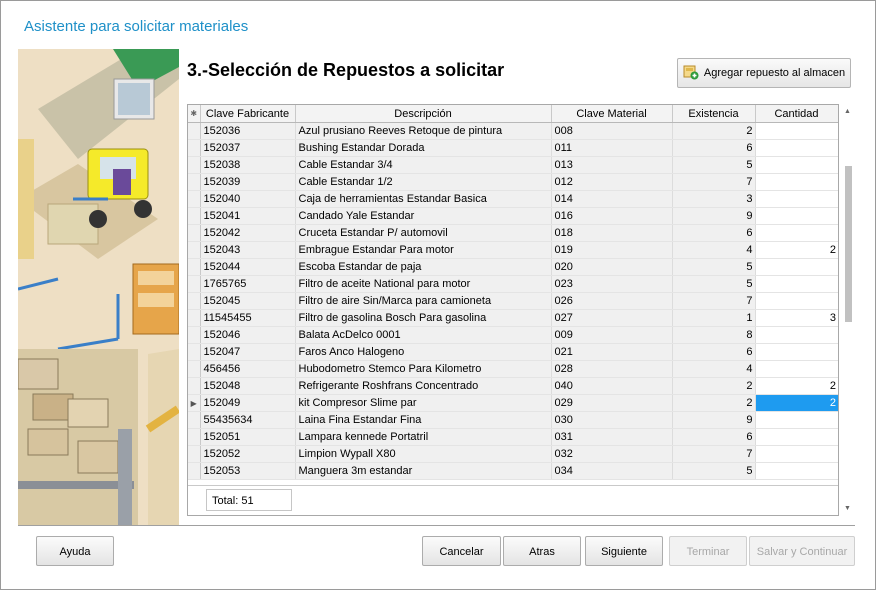 The width and height of the screenshot is (876, 590). What do you see at coordinates (248, 131) in the screenshot?
I see `cell-clave-fabricante: 152036` at bounding box center [248, 131].